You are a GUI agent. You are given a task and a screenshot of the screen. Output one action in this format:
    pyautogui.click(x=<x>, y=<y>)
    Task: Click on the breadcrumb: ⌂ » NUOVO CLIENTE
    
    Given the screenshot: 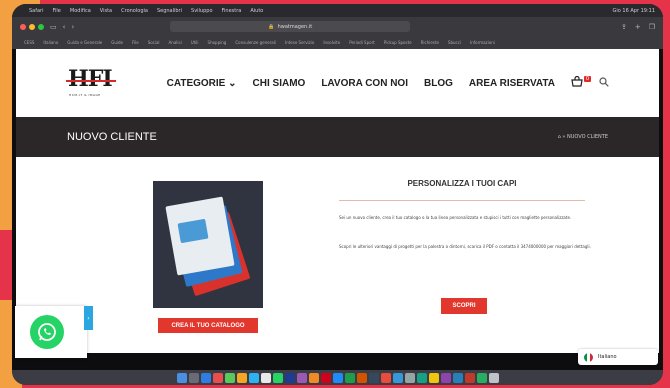 What is the action you would take?
    pyautogui.click(x=583, y=137)
    